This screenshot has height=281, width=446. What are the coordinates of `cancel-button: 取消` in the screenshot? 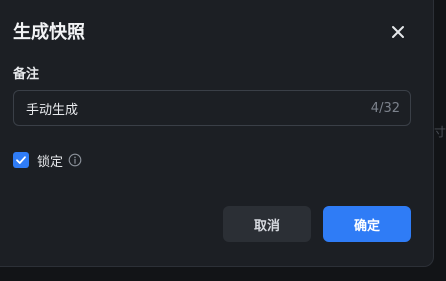 It's located at (267, 224).